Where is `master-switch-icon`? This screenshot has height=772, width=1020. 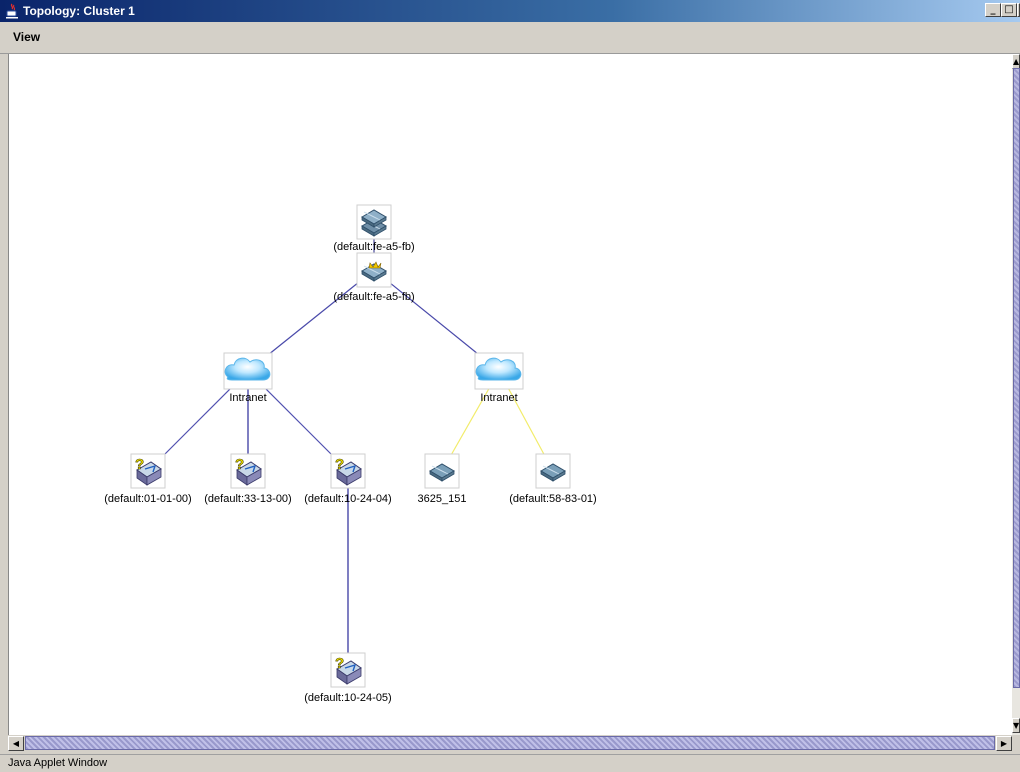 master-switch-icon is located at coordinates (374, 270).